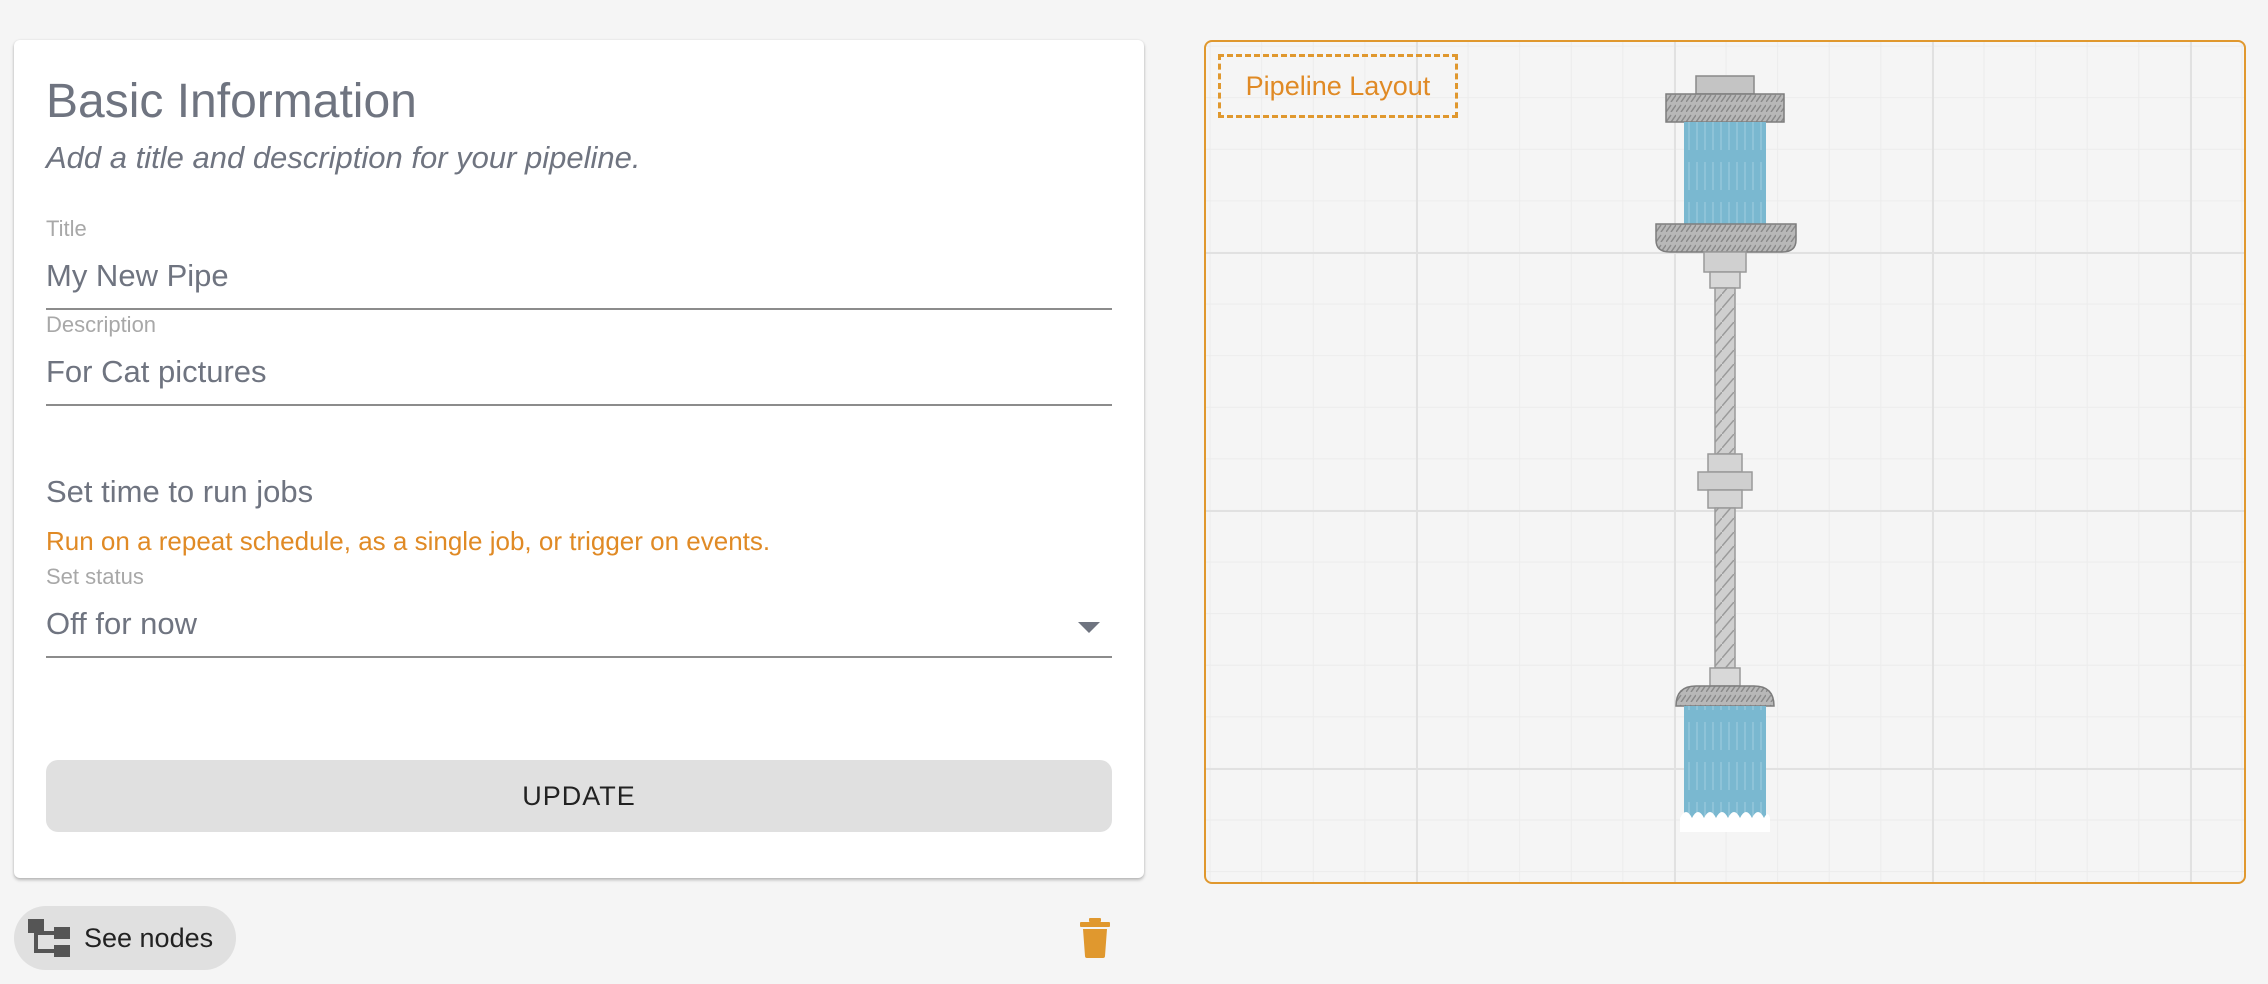 Image resolution: width=2268 pixels, height=984 pixels. What do you see at coordinates (579, 309) in the screenshot?
I see `title-input-underline` at bounding box center [579, 309].